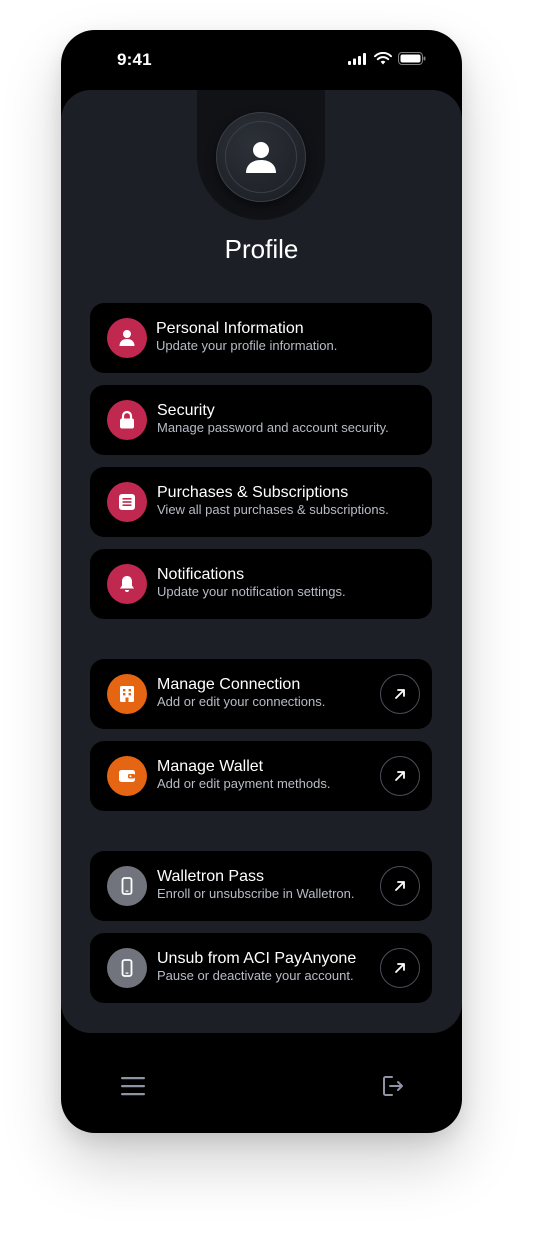  Describe the element at coordinates (383, 58) in the screenshot. I see `wifi-icon` at that location.